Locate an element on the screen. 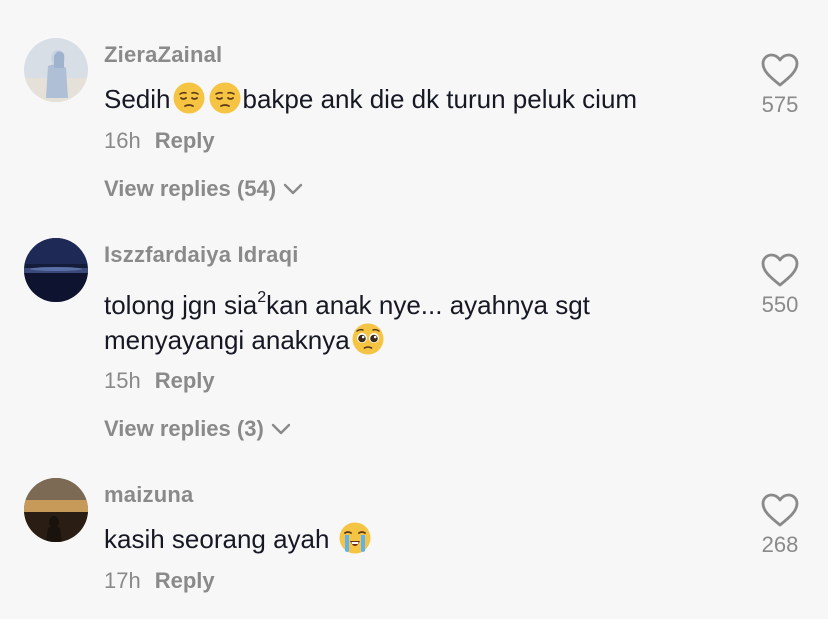 This screenshot has height=619, width=828. comment-text: Sedih bakpe ank die dk turun peluk cium is located at coordinates (370, 99).